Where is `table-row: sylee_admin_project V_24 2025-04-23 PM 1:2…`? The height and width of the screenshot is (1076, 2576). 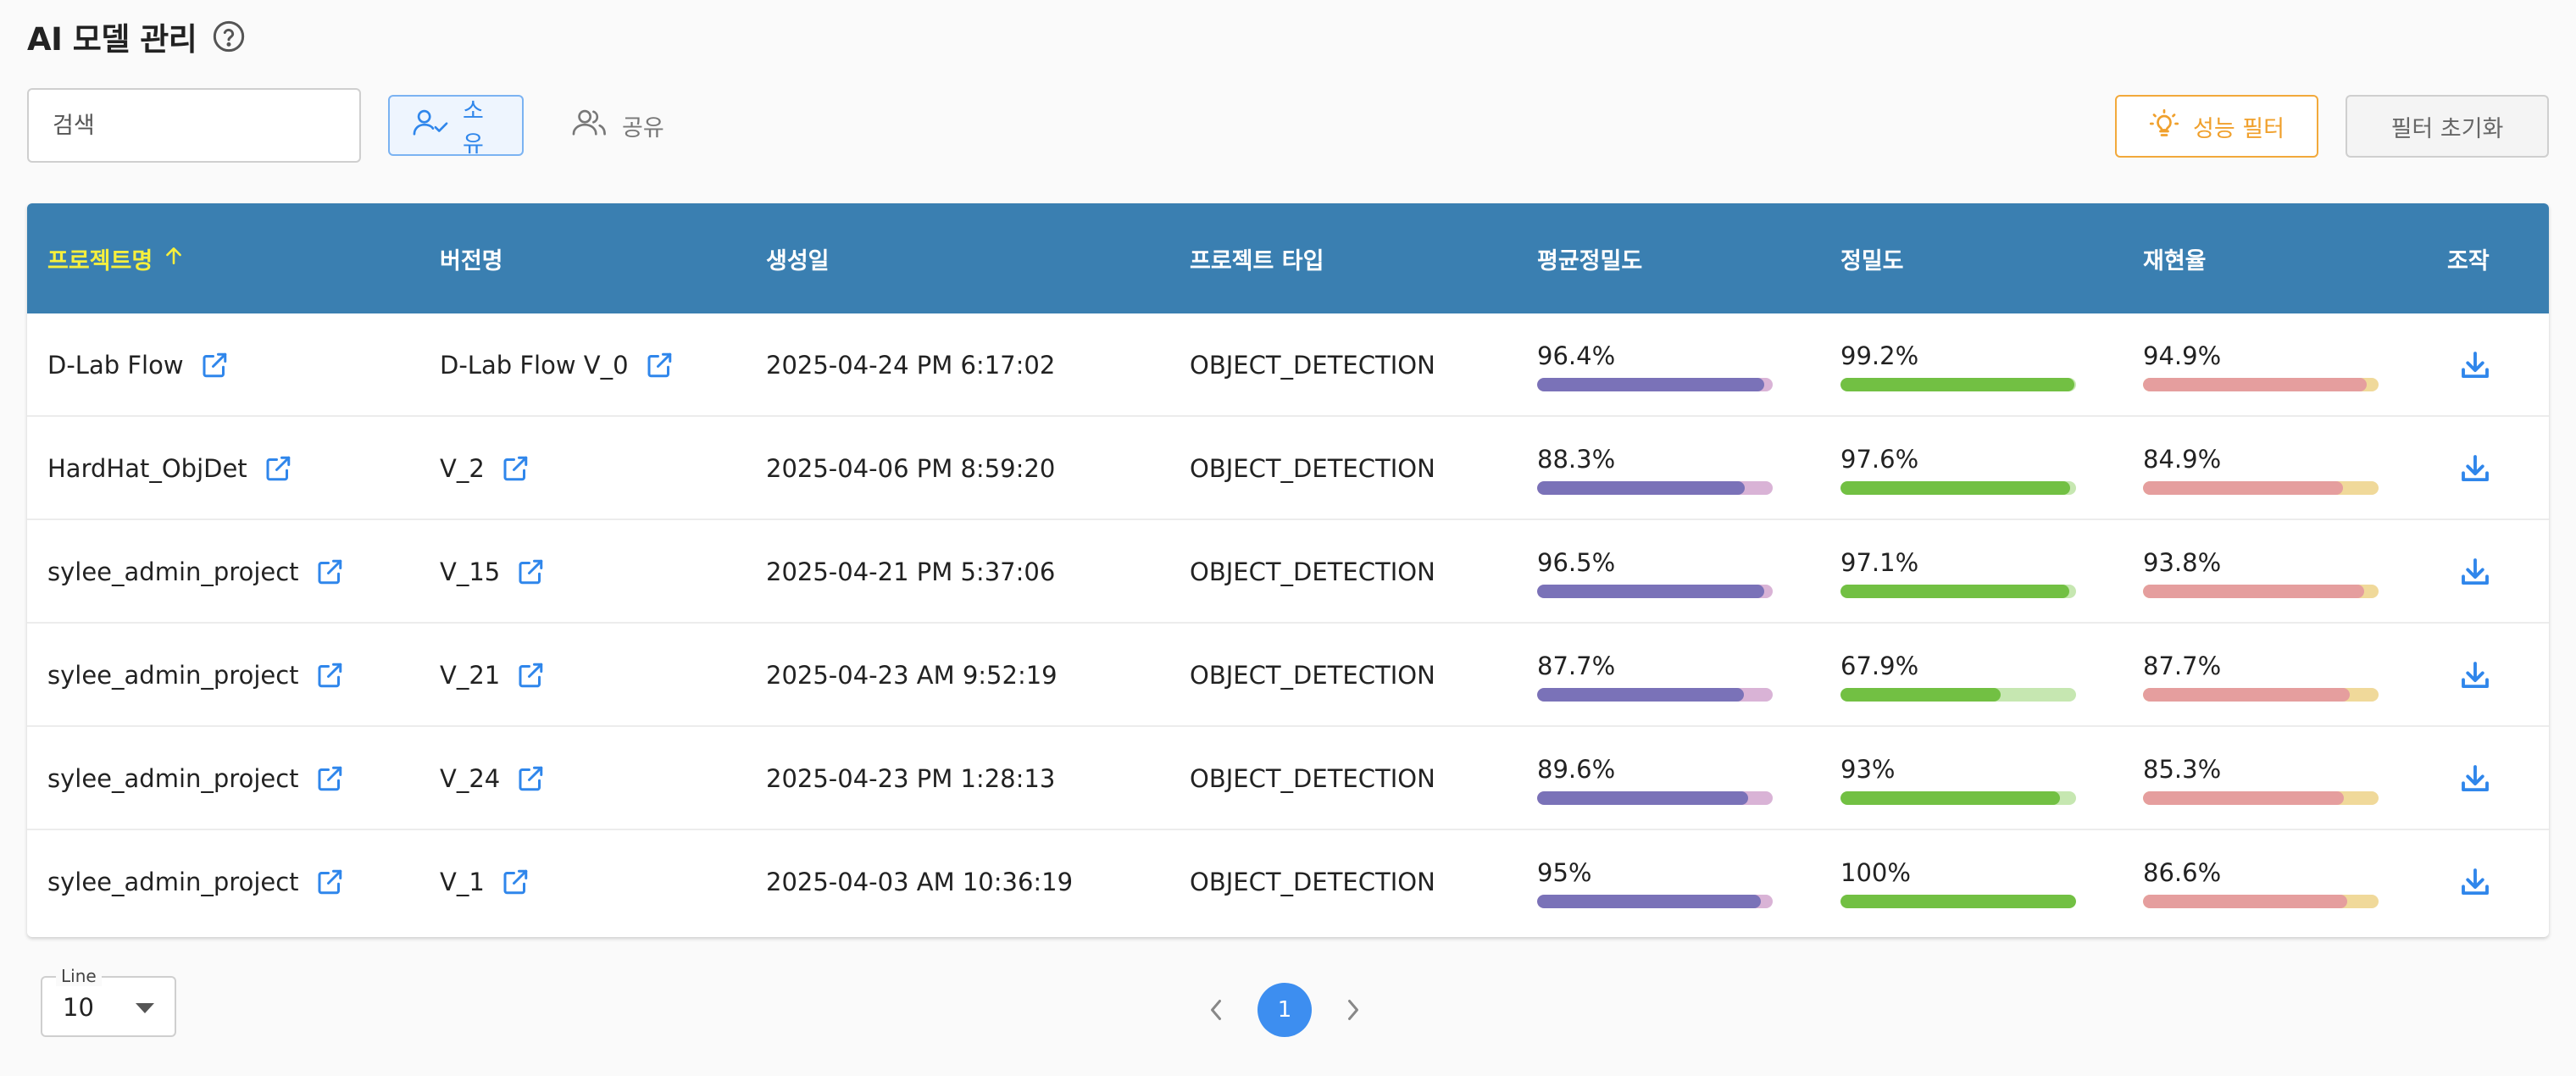 table-row: sylee_admin_project V_24 2025-04-23 PM 1:2… is located at coordinates (1288, 778).